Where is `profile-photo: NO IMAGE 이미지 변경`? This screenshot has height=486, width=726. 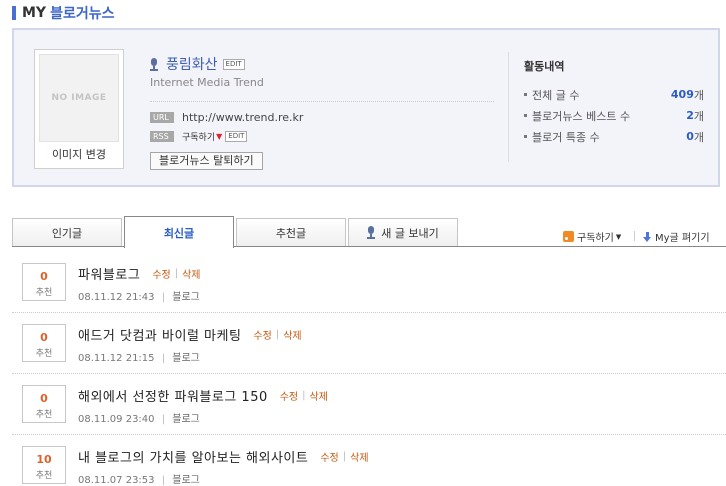 profile-photo: NO IMAGE 이미지 변경 is located at coordinates (79, 109).